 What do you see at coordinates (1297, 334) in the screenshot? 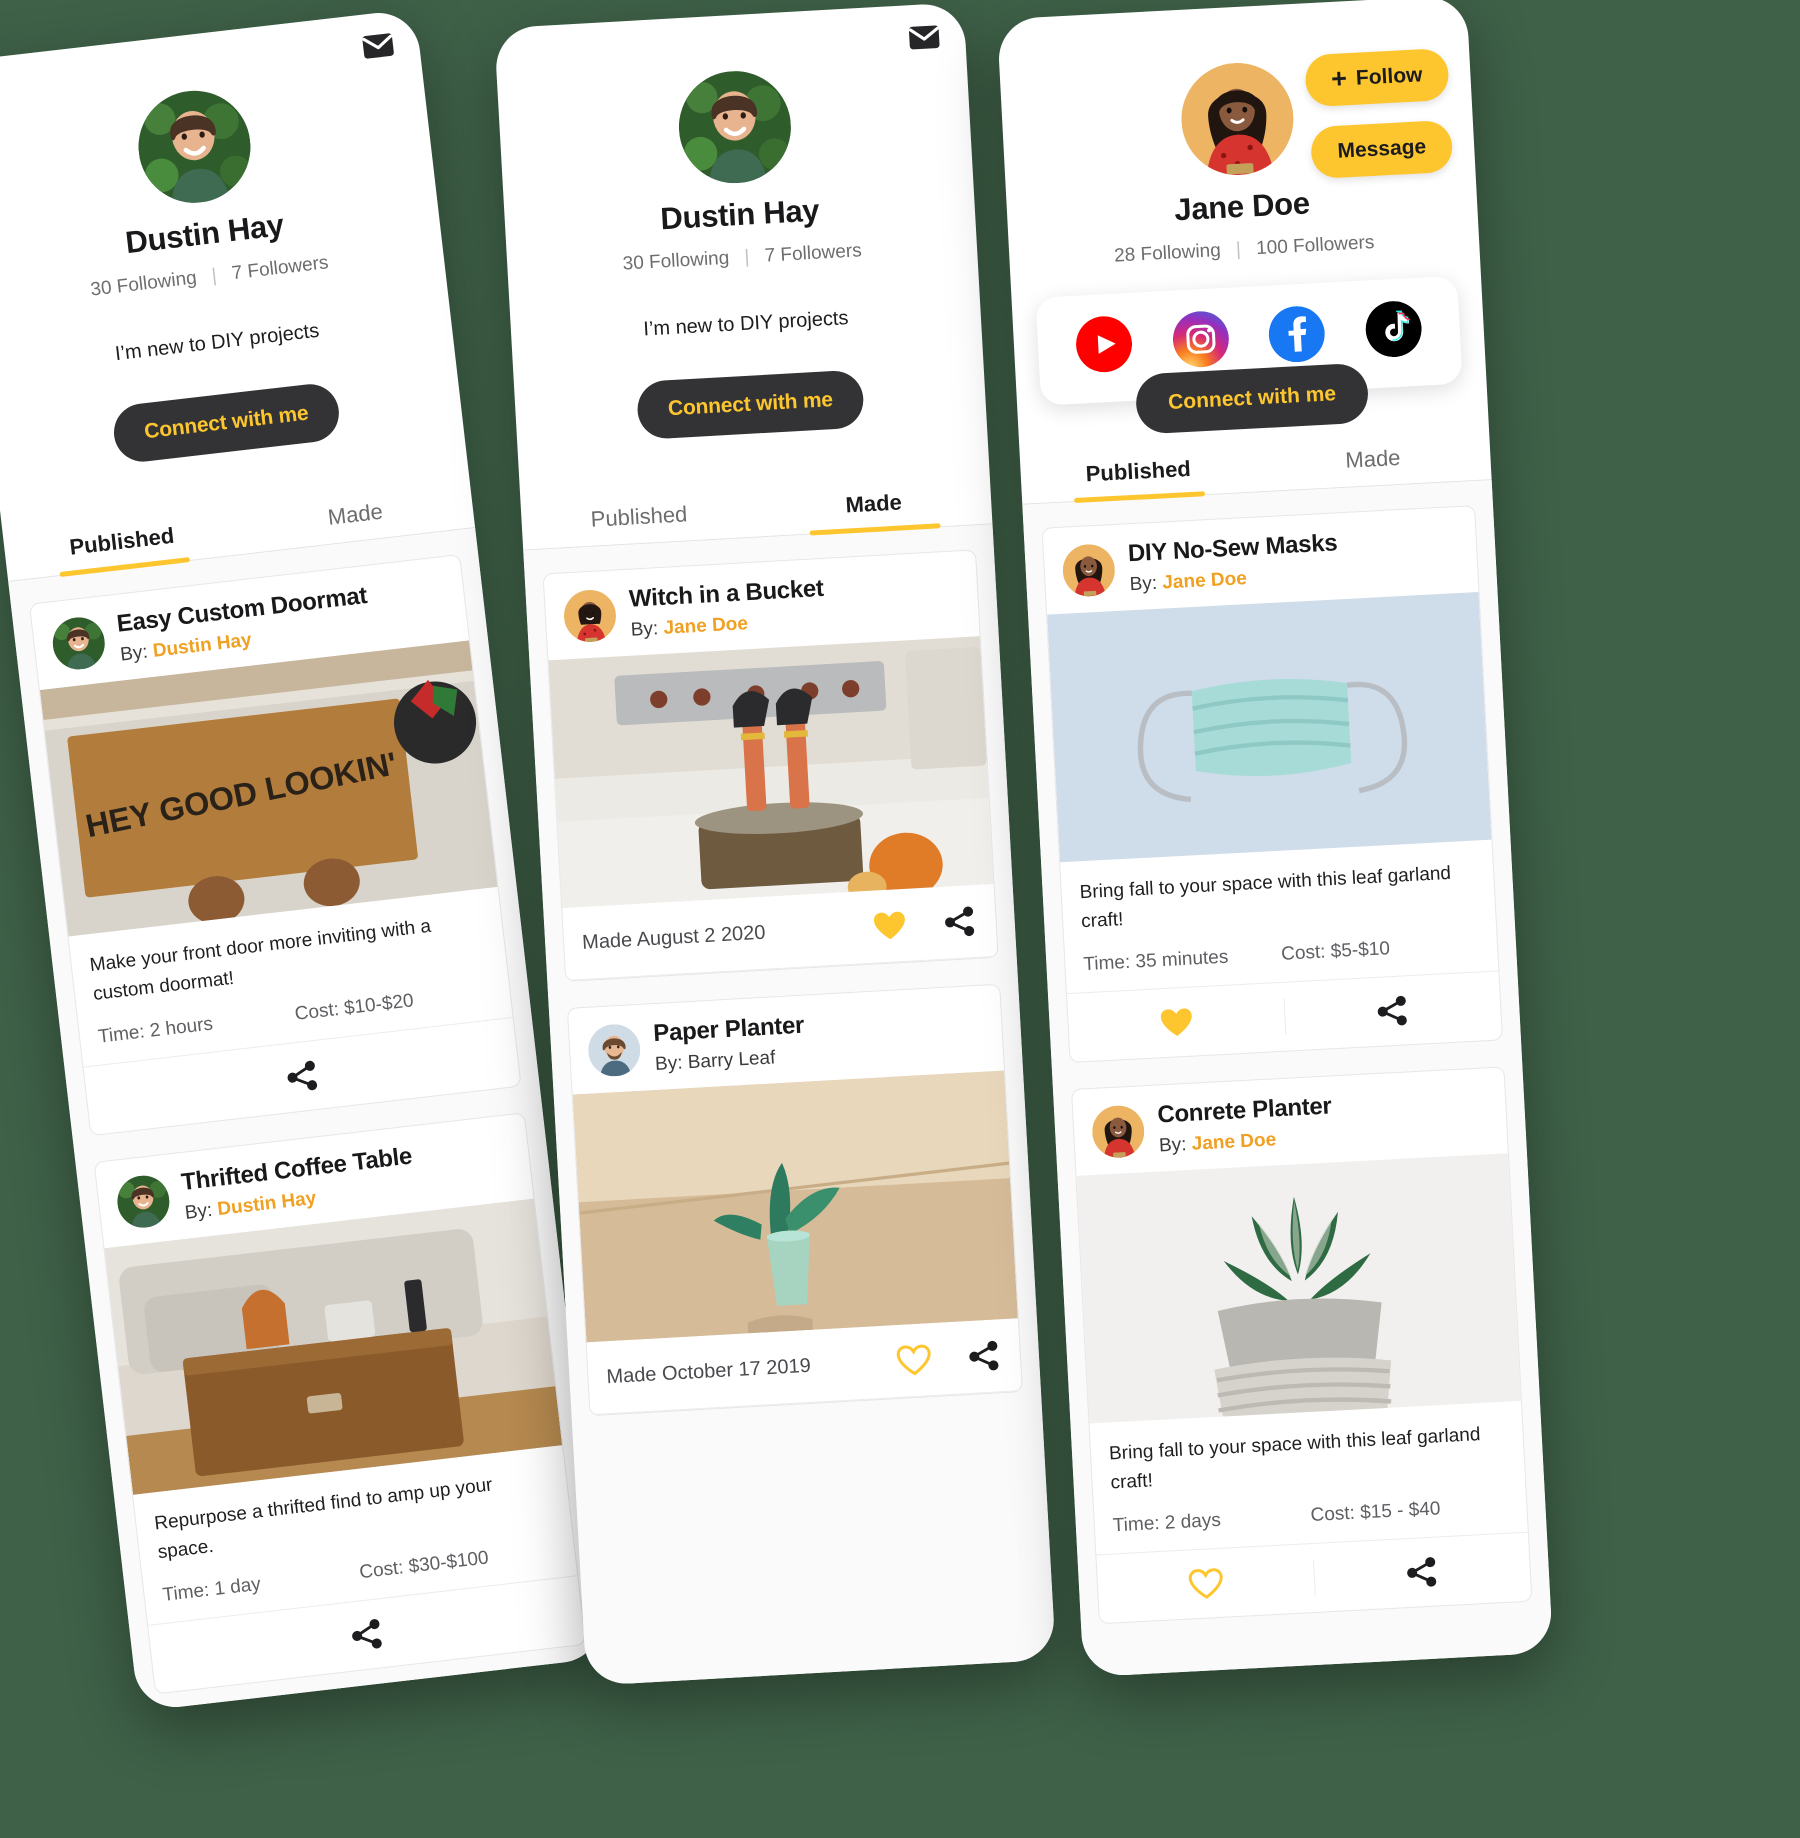
I see `facebook-icon` at bounding box center [1297, 334].